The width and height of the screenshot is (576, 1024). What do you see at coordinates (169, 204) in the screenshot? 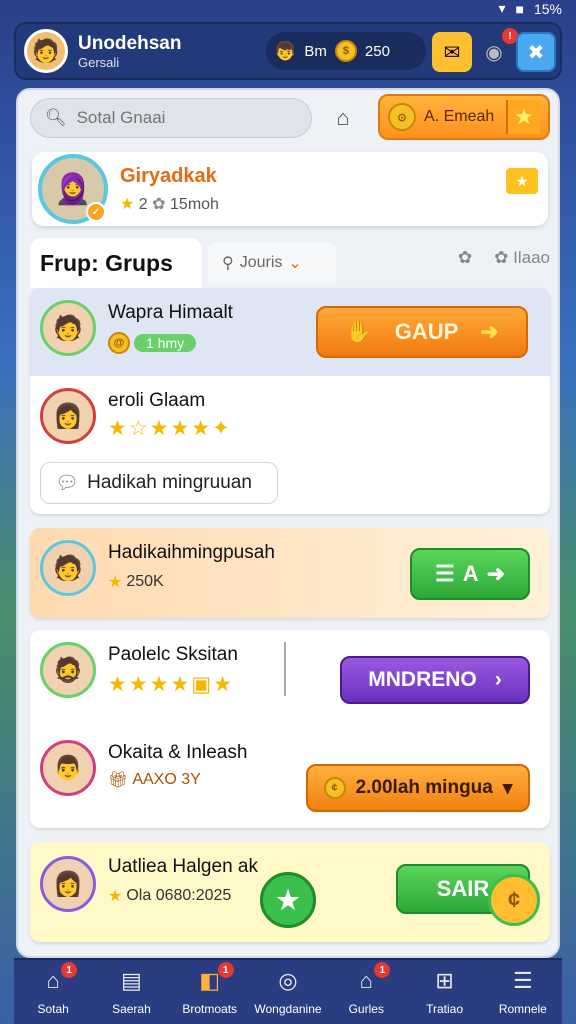
I see `profile-meta: ★ 2 ✿ 15moh` at bounding box center [169, 204].